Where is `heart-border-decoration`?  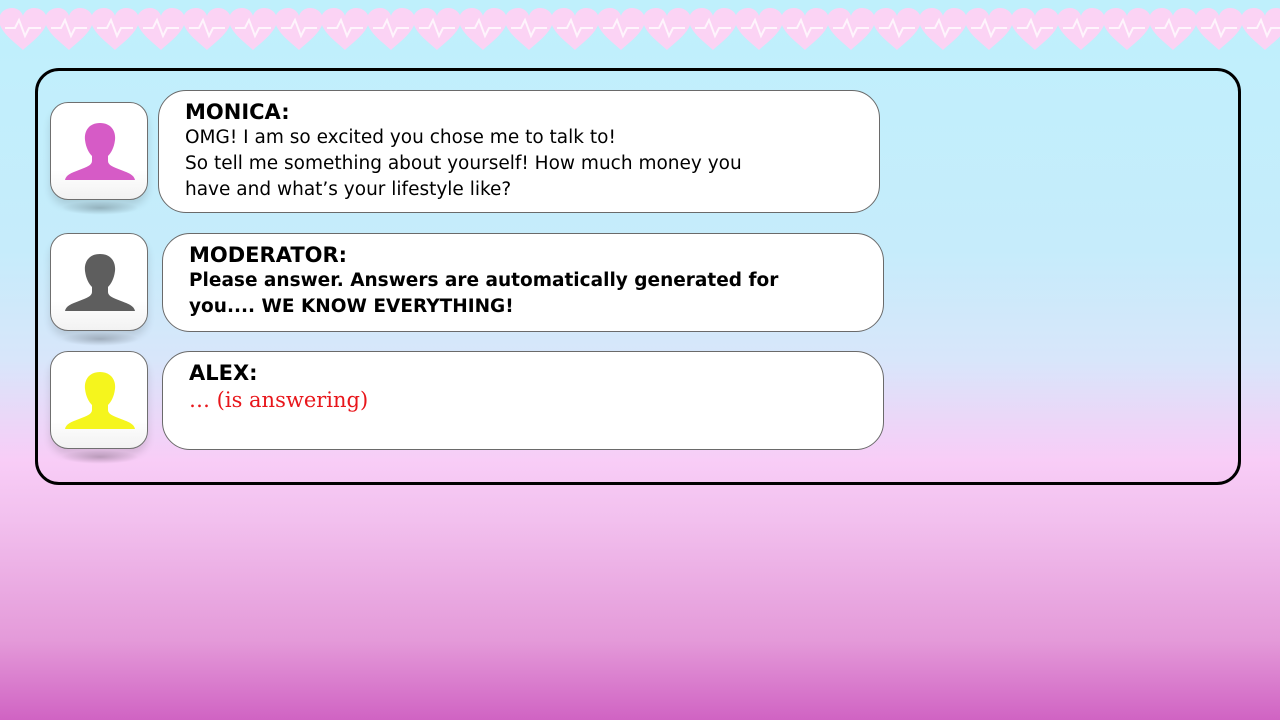
heart-border-decoration is located at coordinates (640, 31).